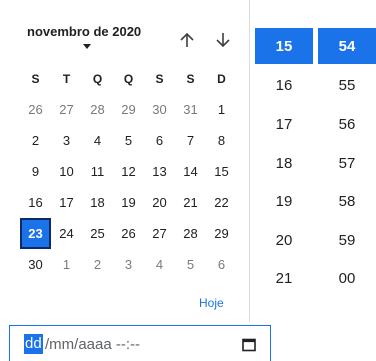 This screenshot has height=361, width=376. I want to click on calendar-day: 12, so click(128, 171).